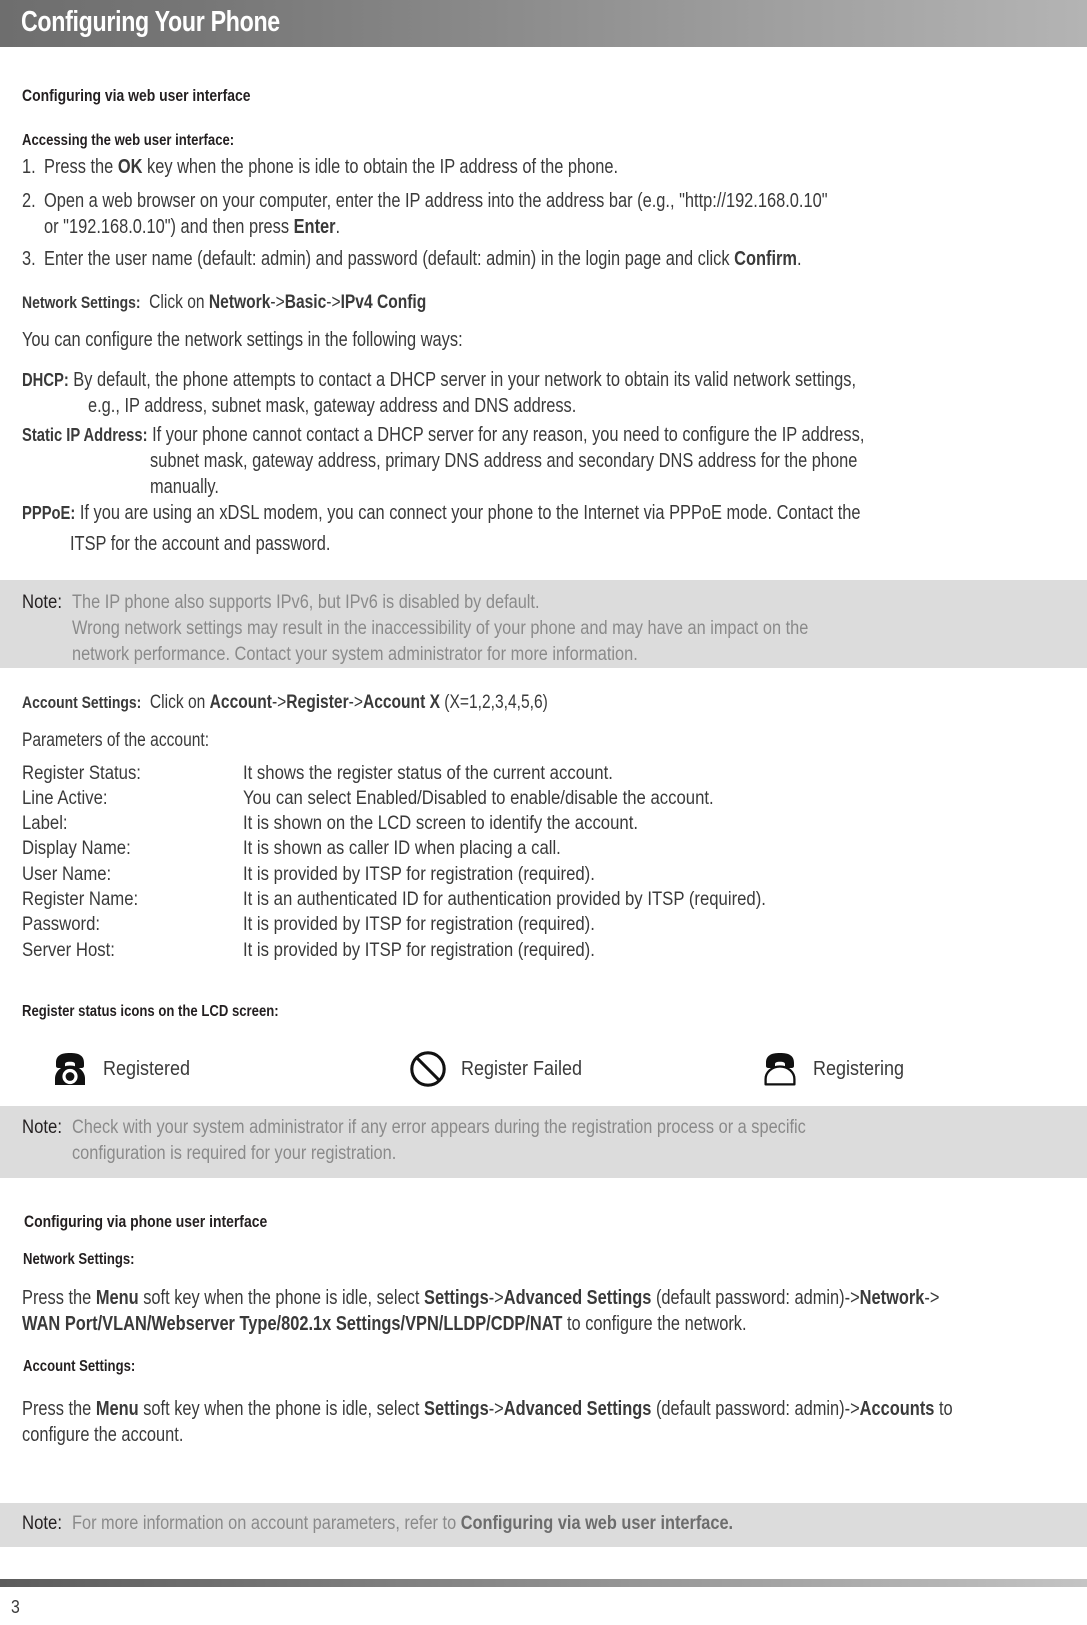 The width and height of the screenshot is (1087, 1625). Describe the element at coordinates (136, 95) in the screenshot. I see `web-ui-section-title: Configuring via web user interface` at that location.